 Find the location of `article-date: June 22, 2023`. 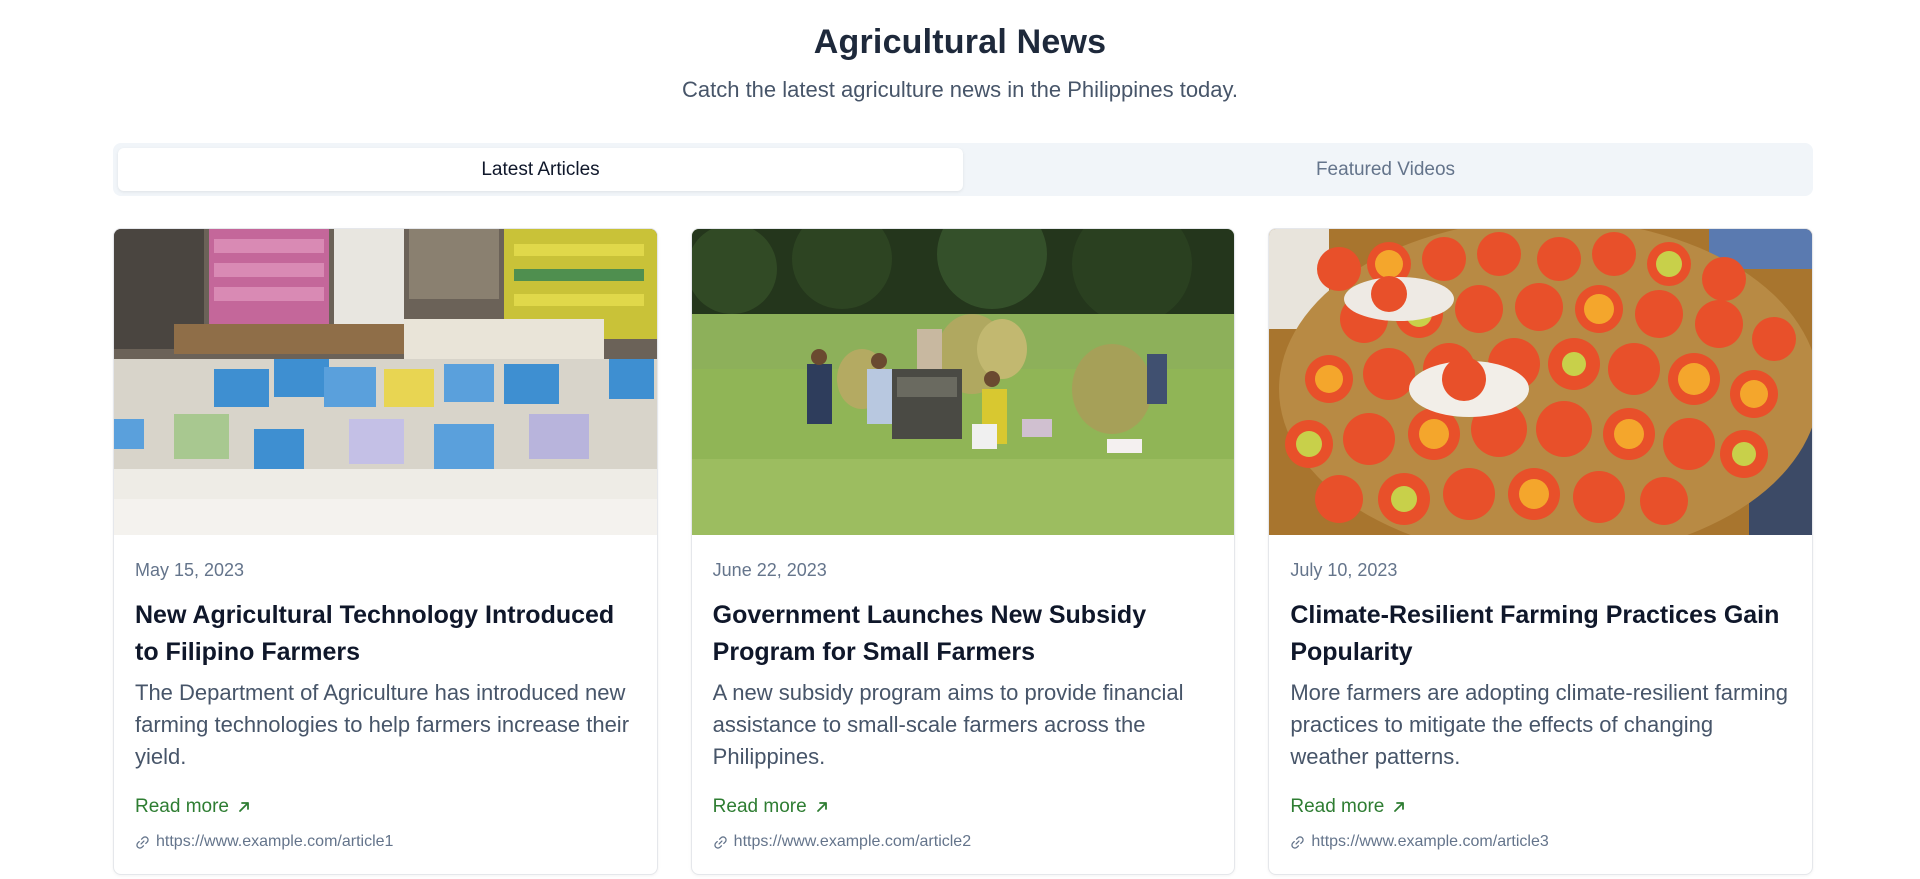

article-date: June 22, 2023 is located at coordinates (769, 570).